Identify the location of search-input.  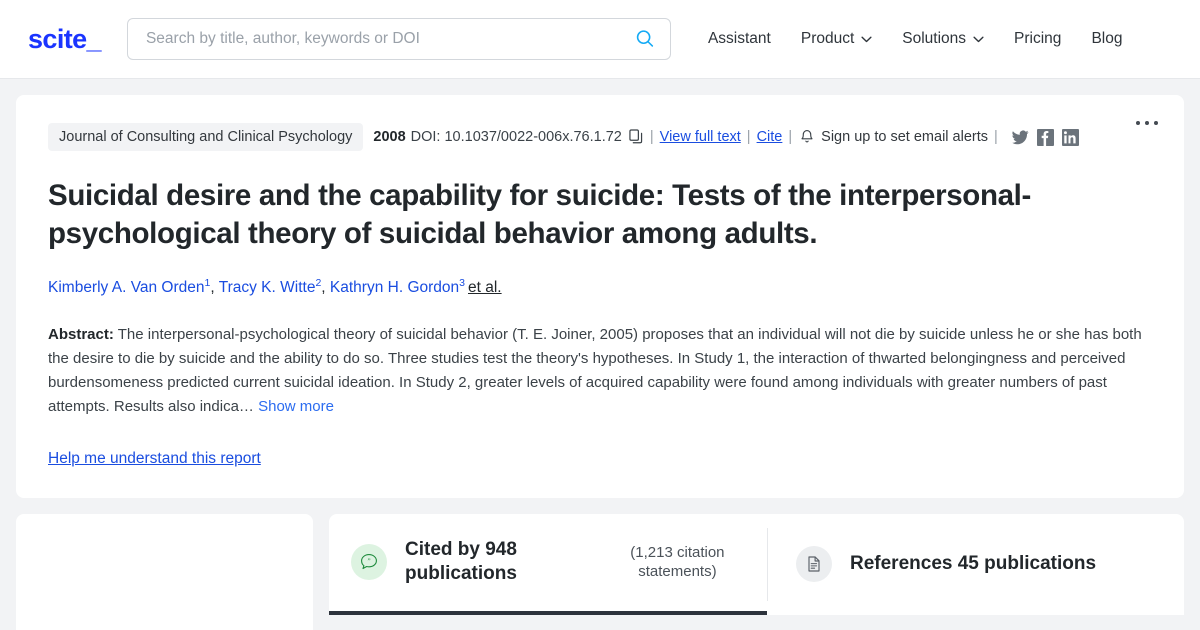
(389, 39).